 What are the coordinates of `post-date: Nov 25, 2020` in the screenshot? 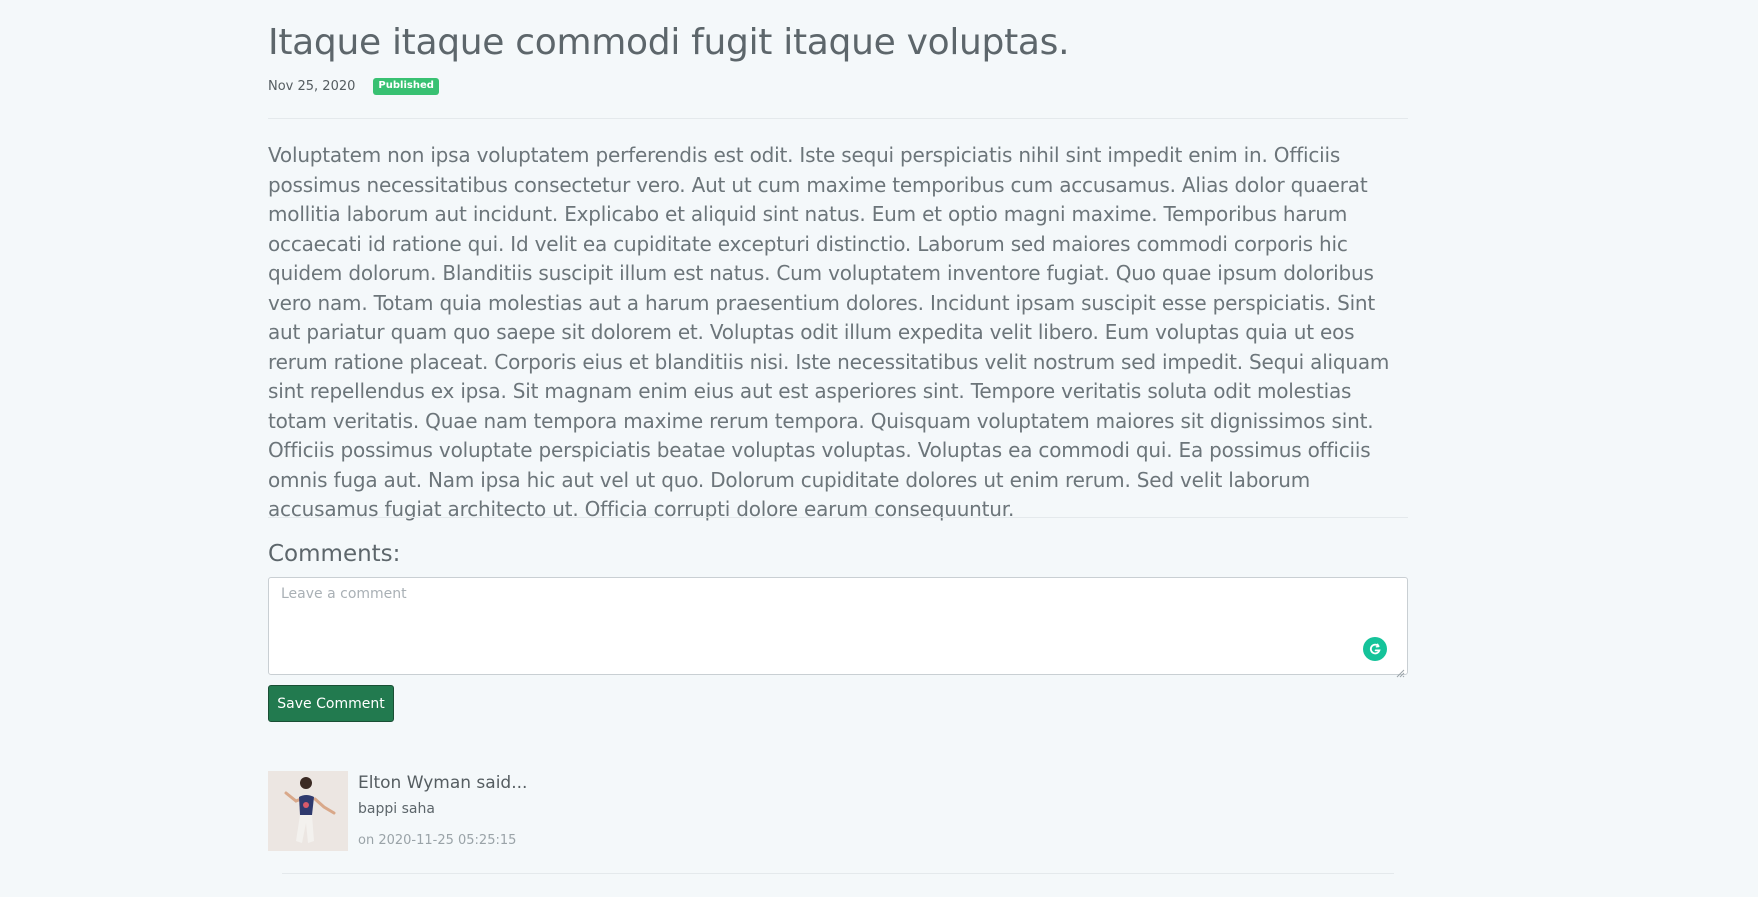 It's located at (312, 86).